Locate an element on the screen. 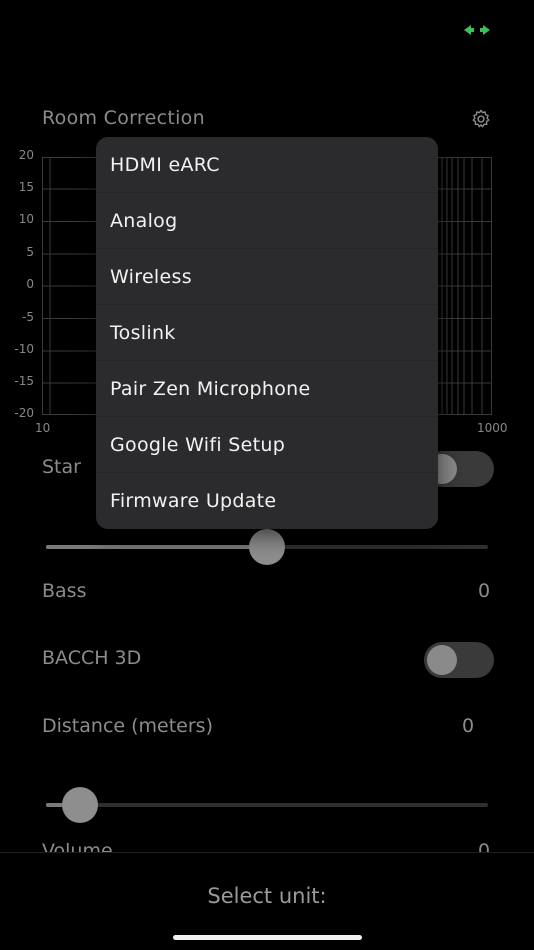  gear-icon is located at coordinates (481, 119).